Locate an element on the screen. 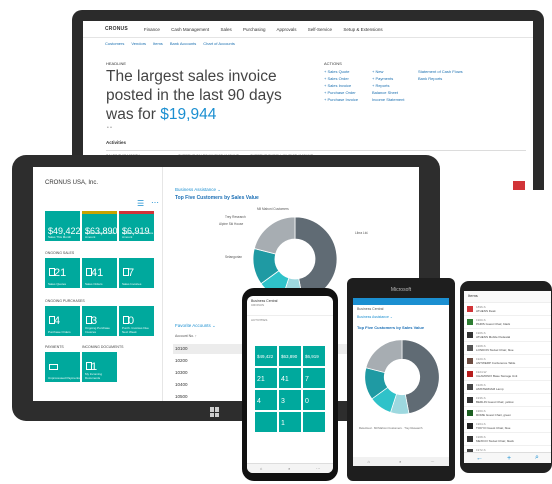  account-no-column: Account No. ↑ is located at coordinates (186, 336).